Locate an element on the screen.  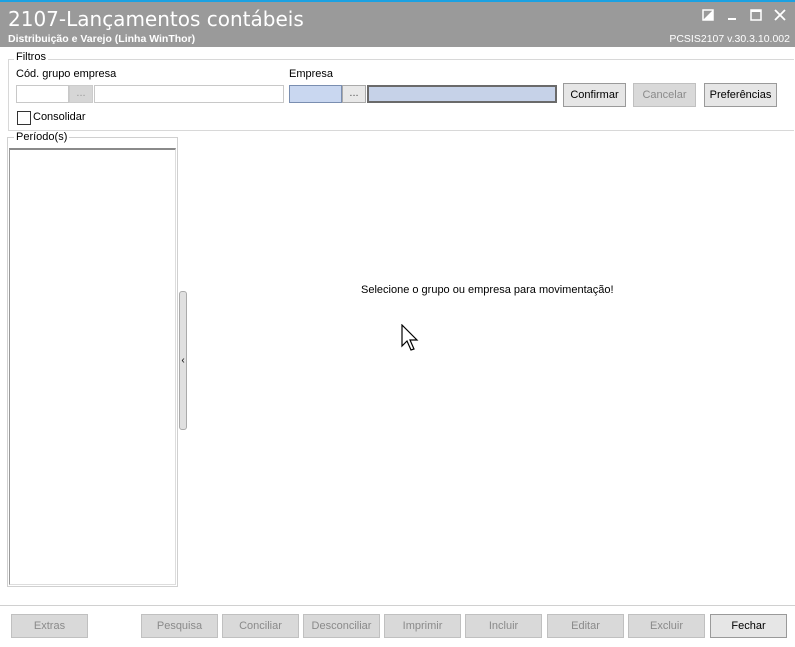
consolidar-checkbox is located at coordinates (24, 118).